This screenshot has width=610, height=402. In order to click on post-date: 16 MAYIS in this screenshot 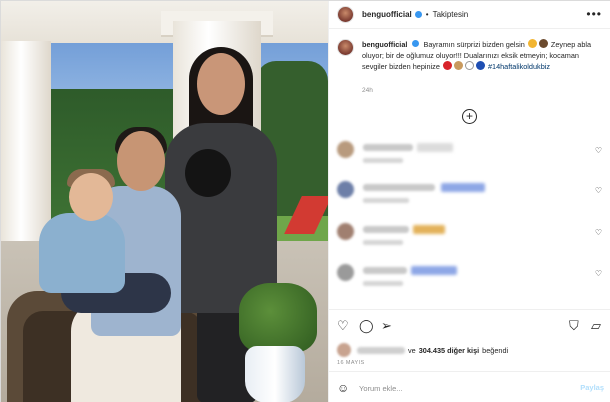, I will do `click(351, 363)`.